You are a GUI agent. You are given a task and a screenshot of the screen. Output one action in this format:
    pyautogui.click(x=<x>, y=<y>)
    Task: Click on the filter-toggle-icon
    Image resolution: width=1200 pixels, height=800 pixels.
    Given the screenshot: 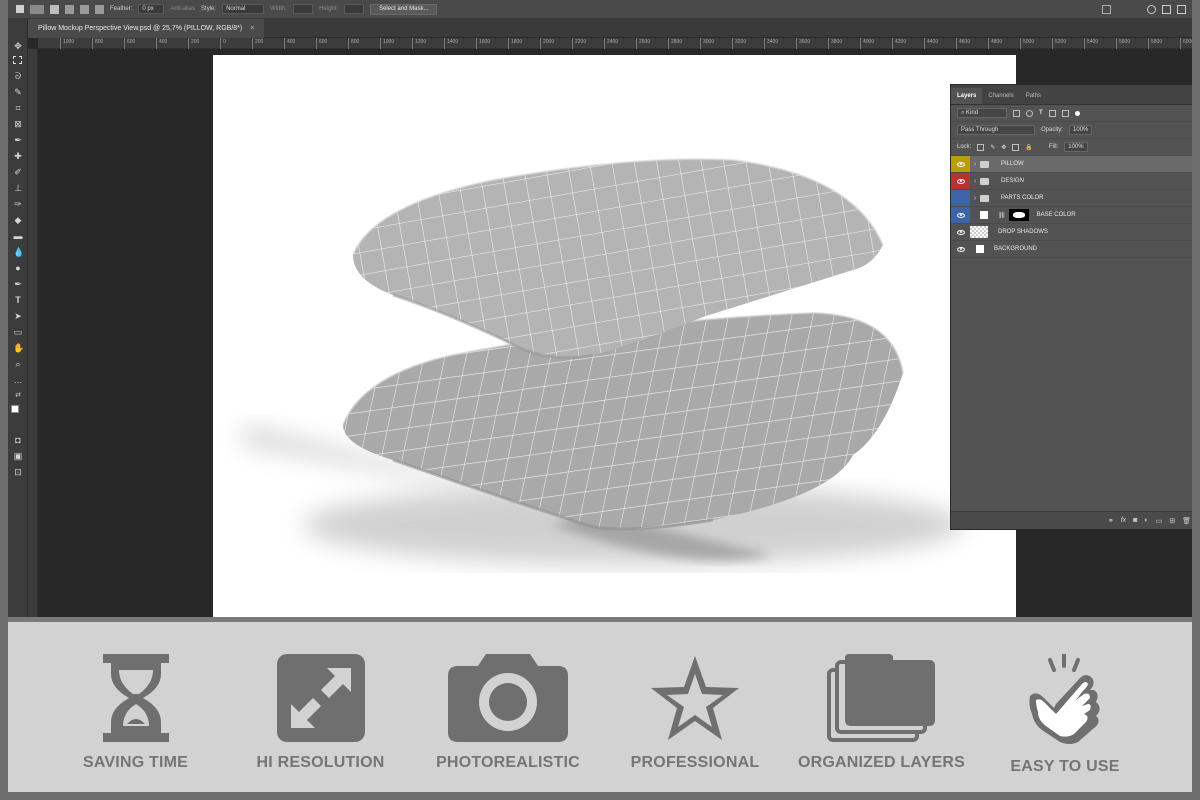 What is the action you would take?
    pyautogui.click(x=1077, y=113)
    